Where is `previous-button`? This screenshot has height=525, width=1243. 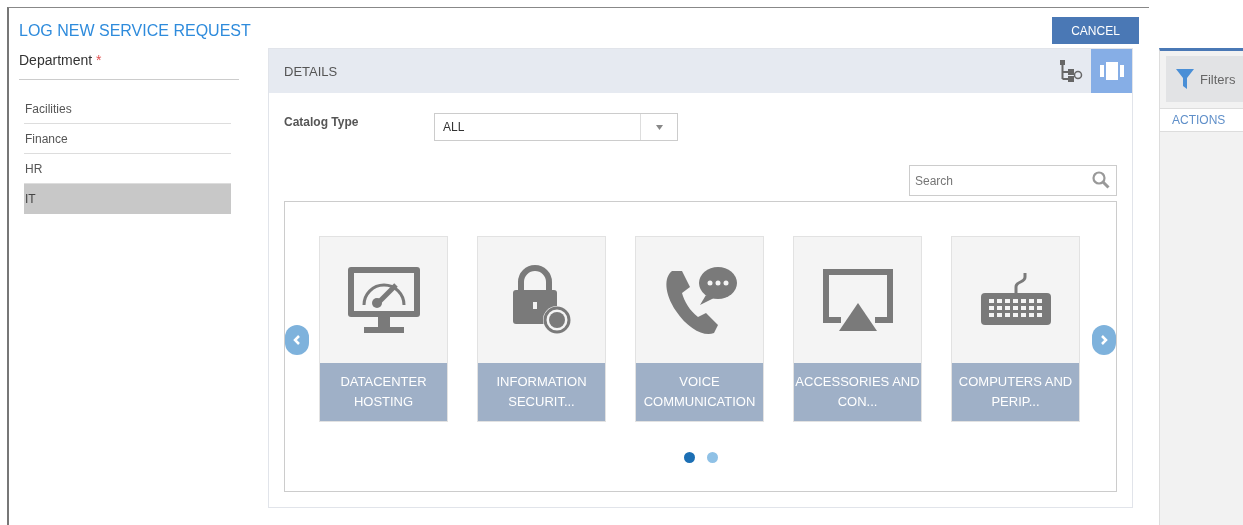
previous-button is located at coordinates (297, 340).